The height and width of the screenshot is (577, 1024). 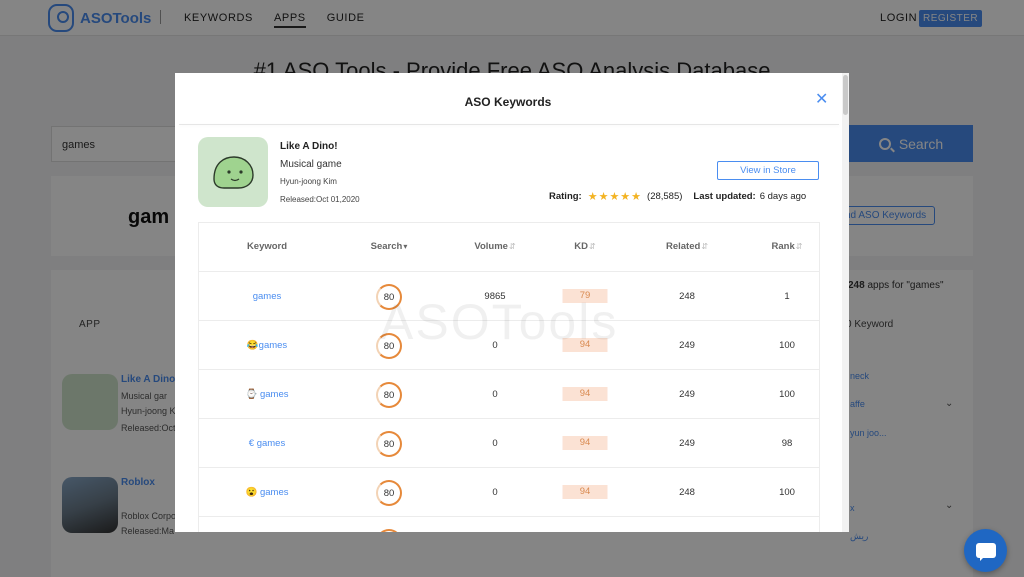 What do you see at coordinates (509, 443) in the screenshot?
I see `table-row: € games 80 0 94 249 98` at bounding box center [509, 443].